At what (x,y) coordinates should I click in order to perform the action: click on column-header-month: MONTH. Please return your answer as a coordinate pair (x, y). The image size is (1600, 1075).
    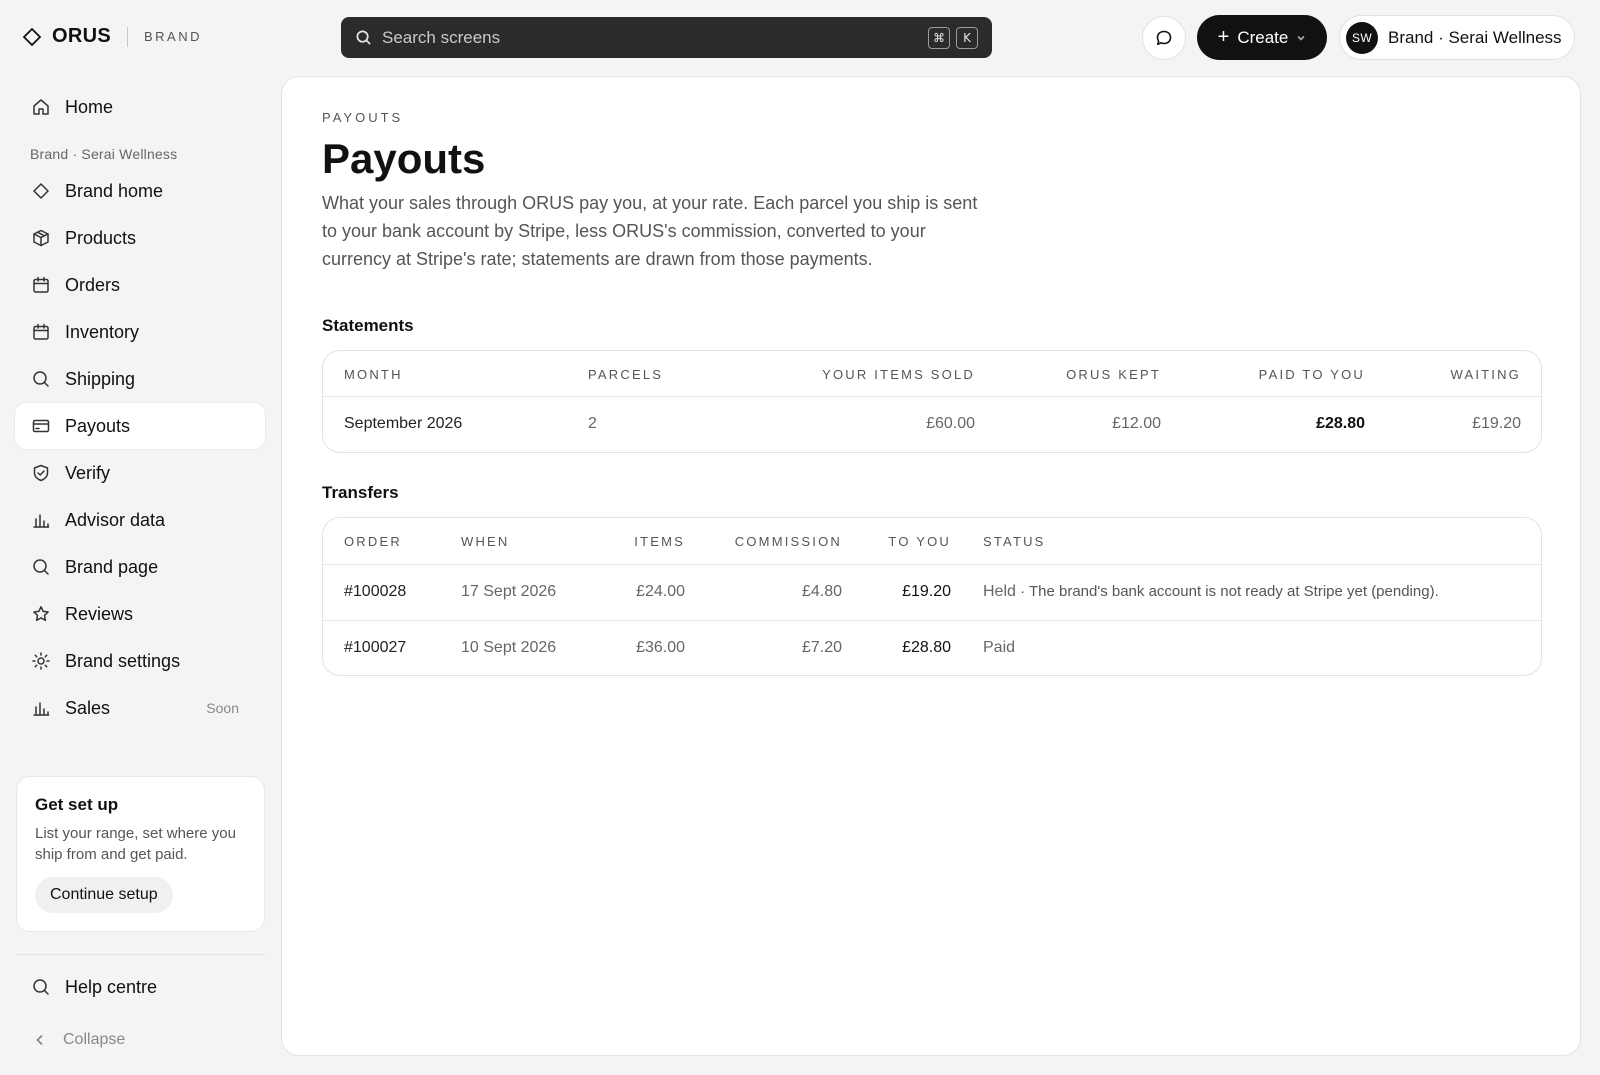
    Looking at the image, I should click on (373, 374).